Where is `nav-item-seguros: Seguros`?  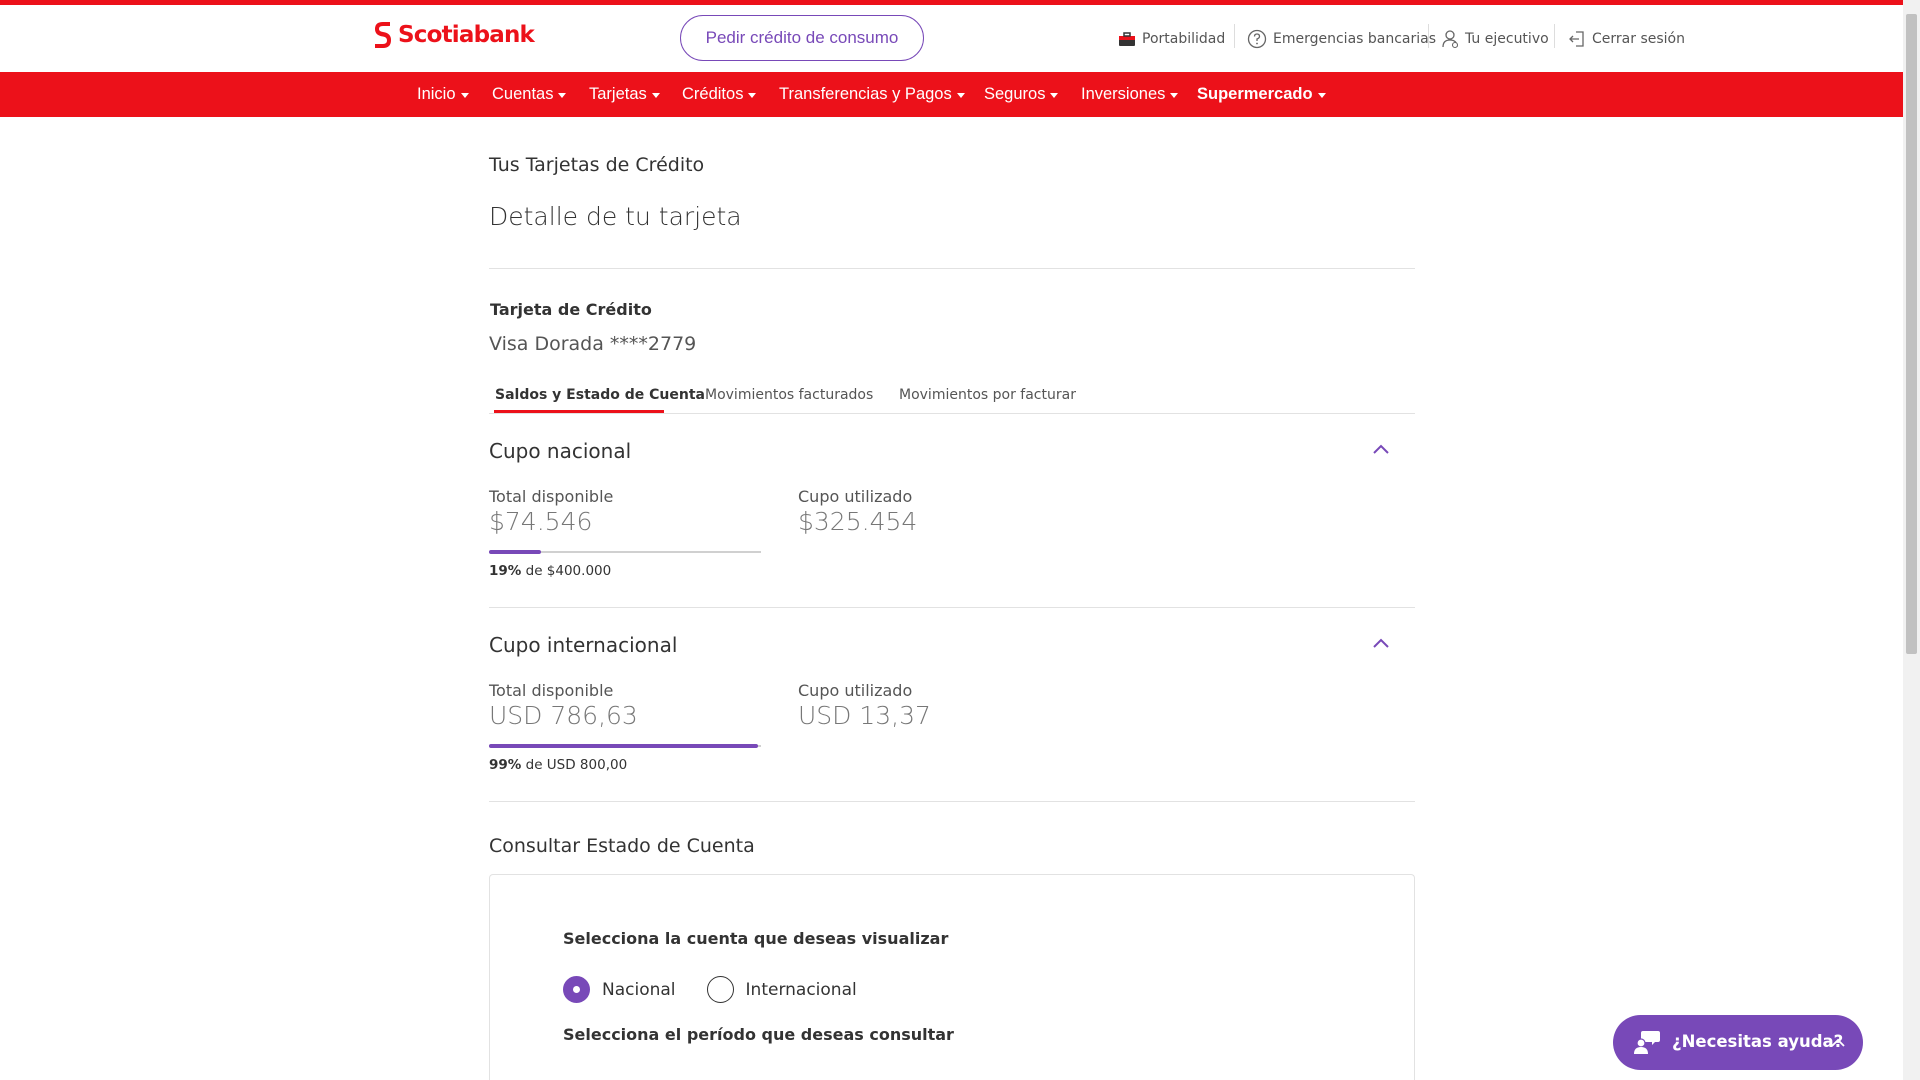 nav-item-seguros: Seguros is located at coordinates (1021, 94).